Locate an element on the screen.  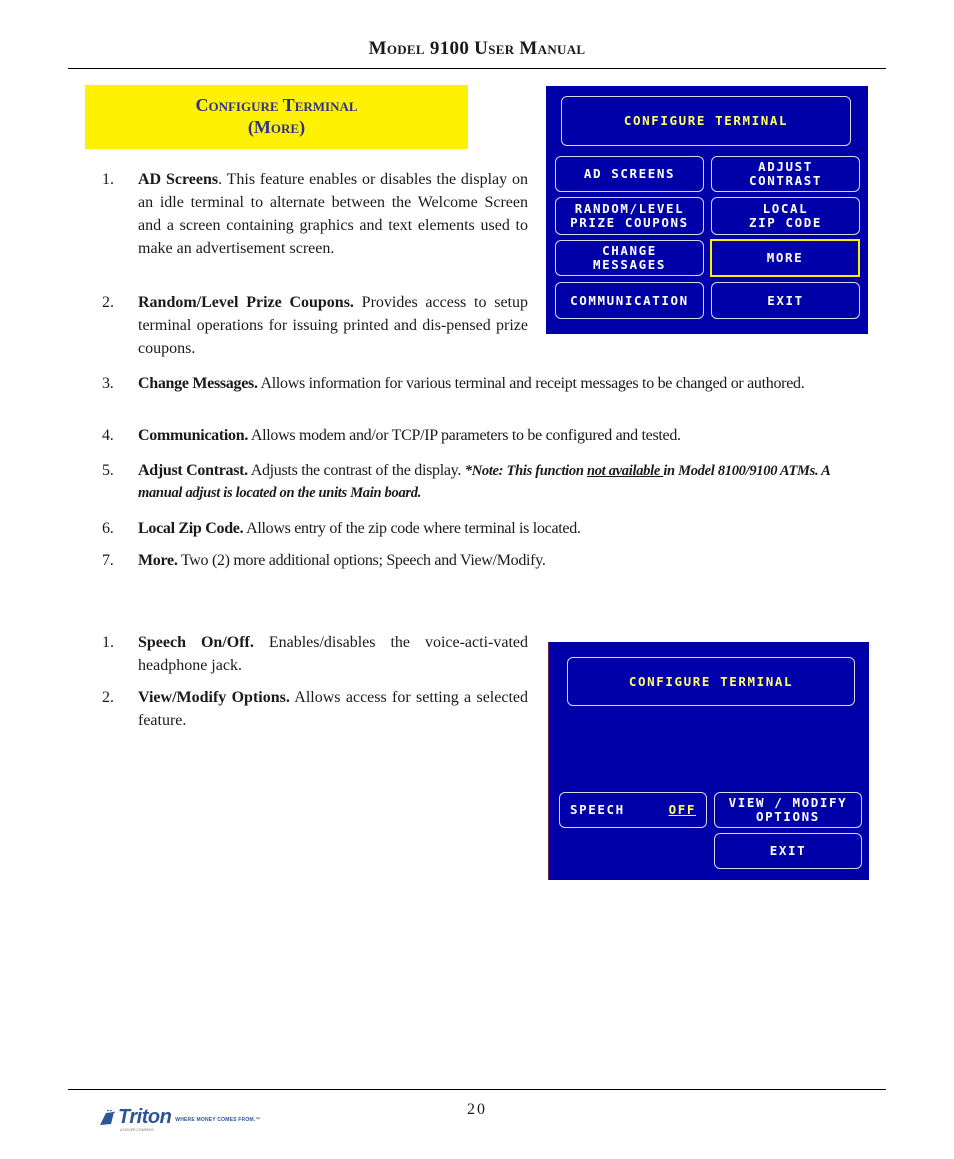
random-level-prize-coupons-button: RANDOM/LEVEL PRIZE COUPONS is located at coordinates (629, 216).